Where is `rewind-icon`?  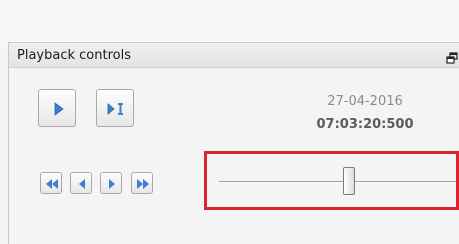 rewind-icon is located at coordinates (52, 184).